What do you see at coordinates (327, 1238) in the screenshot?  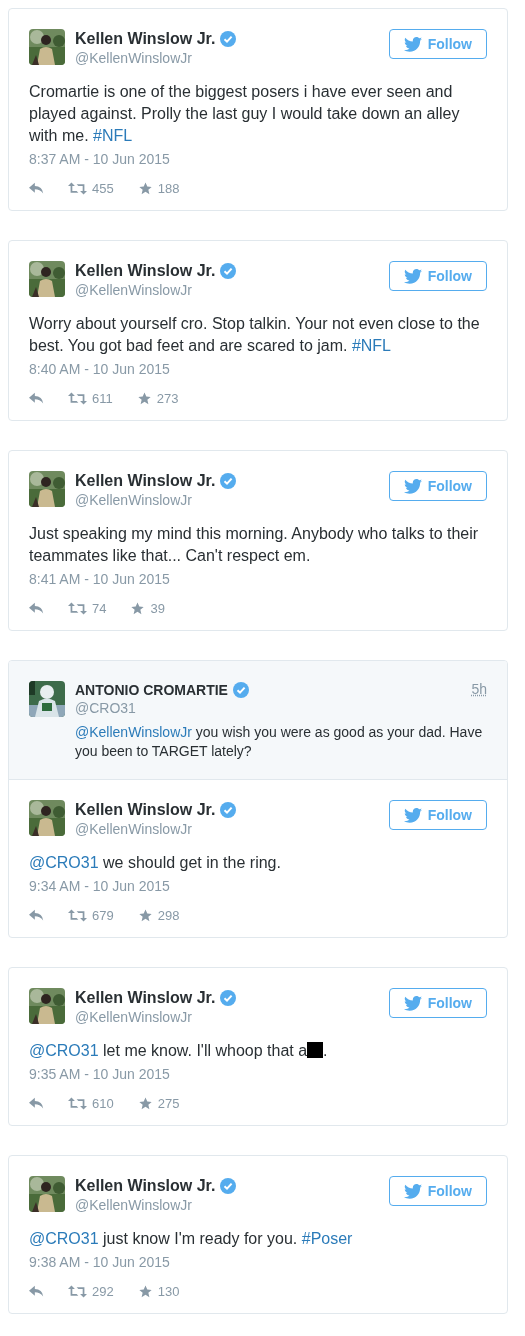 I see `tweet-link: #Poser` at bounding box center [327, 1238].